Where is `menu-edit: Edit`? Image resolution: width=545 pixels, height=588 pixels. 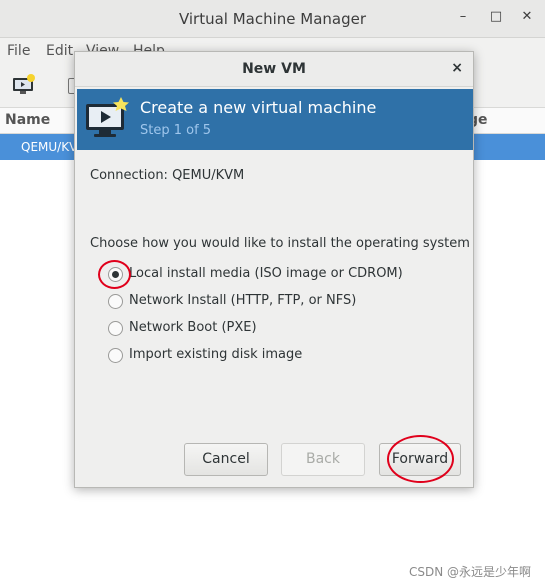
menu-edit: Edit is located at coordinates (59, 51).